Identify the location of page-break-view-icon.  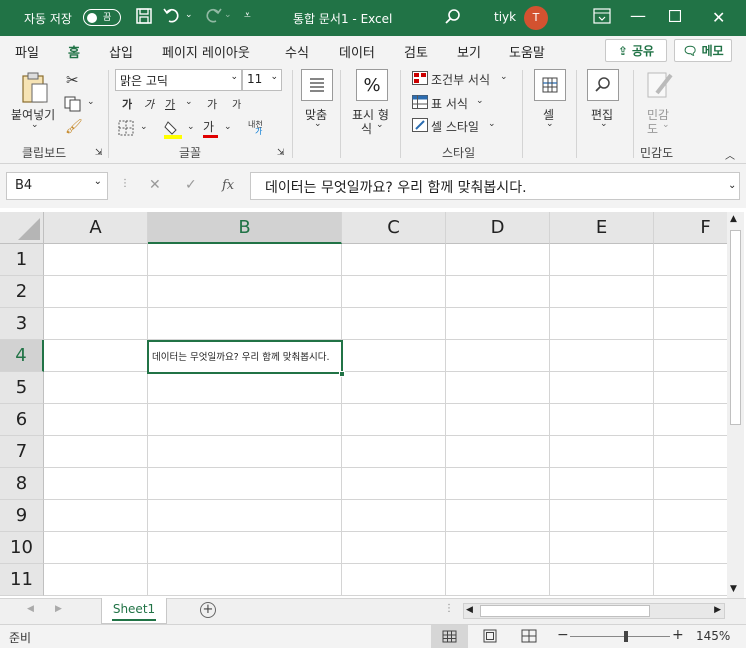
(529, 637).